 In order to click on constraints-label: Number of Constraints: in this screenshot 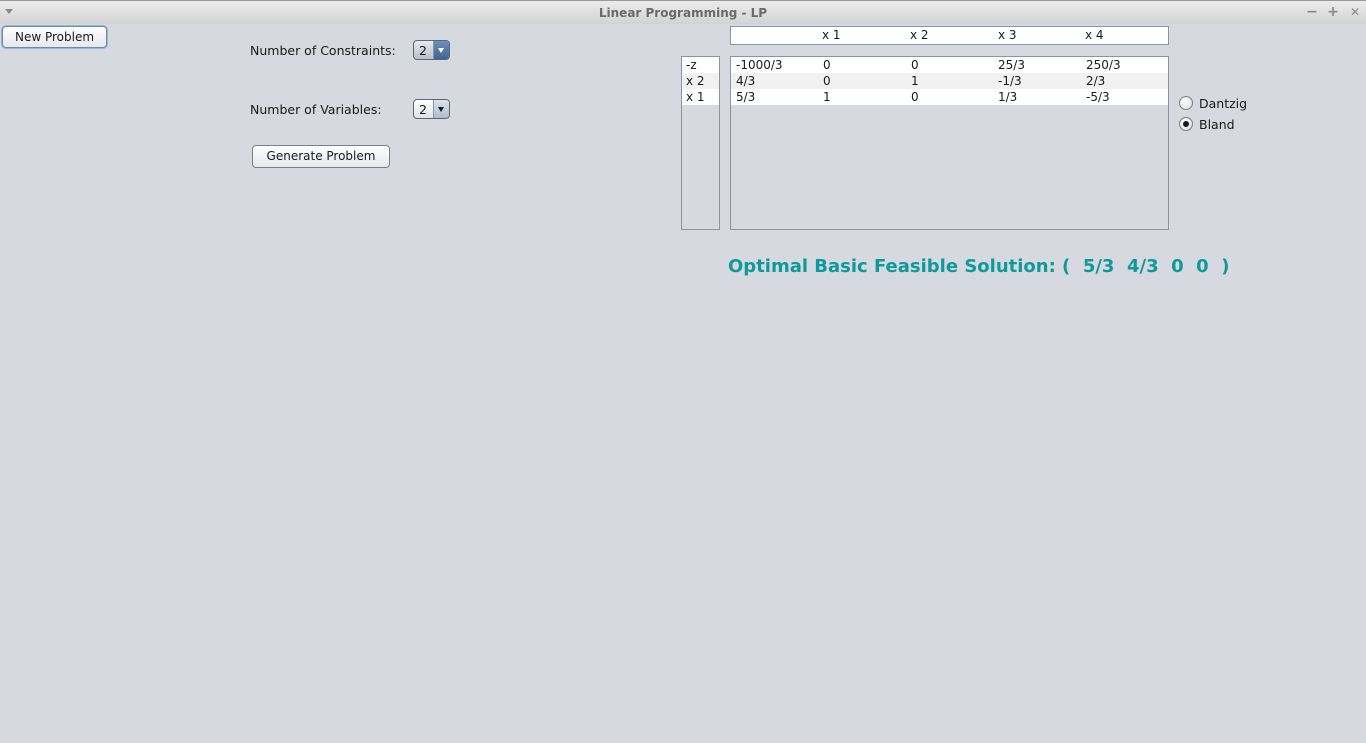, I will do `click(323, 50)`.